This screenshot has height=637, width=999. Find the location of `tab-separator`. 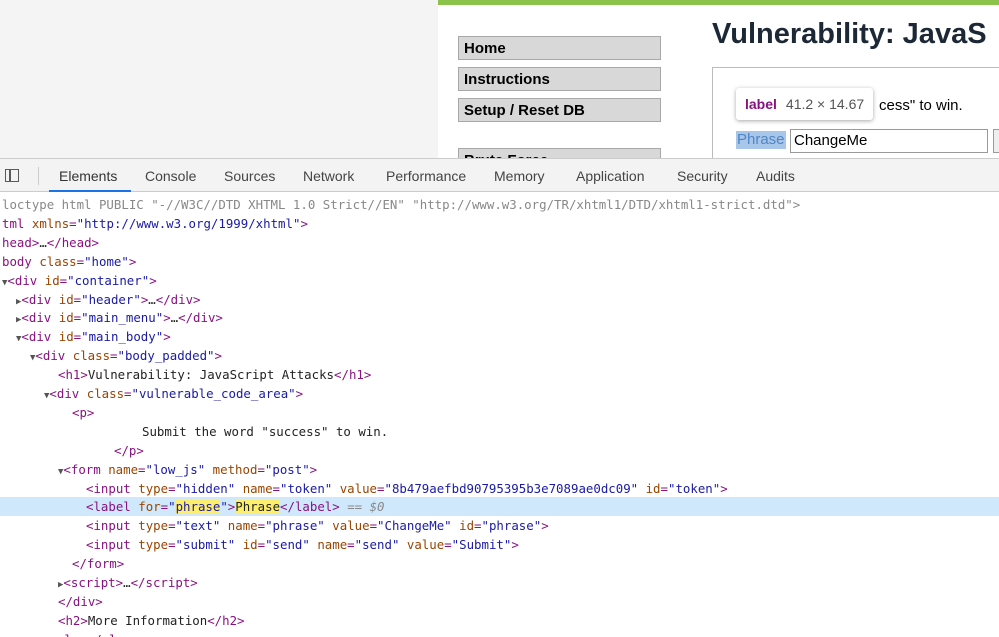

tab-separator is located at coordinates (38, 176).